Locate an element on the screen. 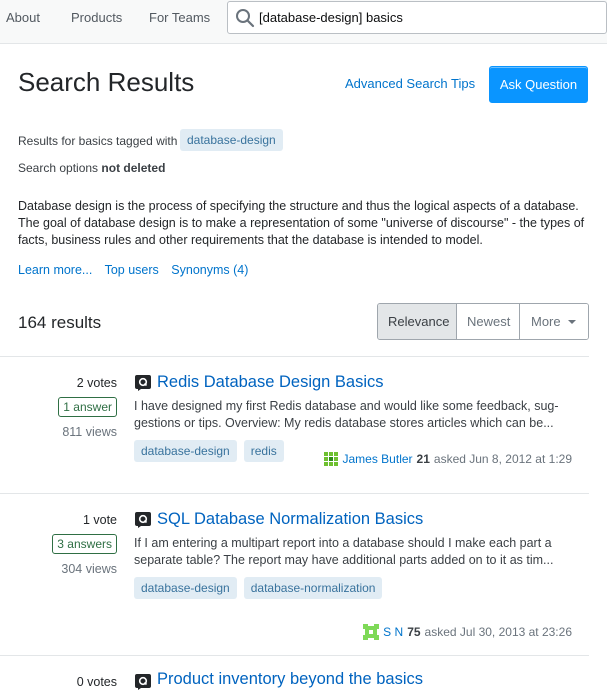  asked-time: asked Jul 30, 2013 at 23:26 is located at coordinates (498, 632).